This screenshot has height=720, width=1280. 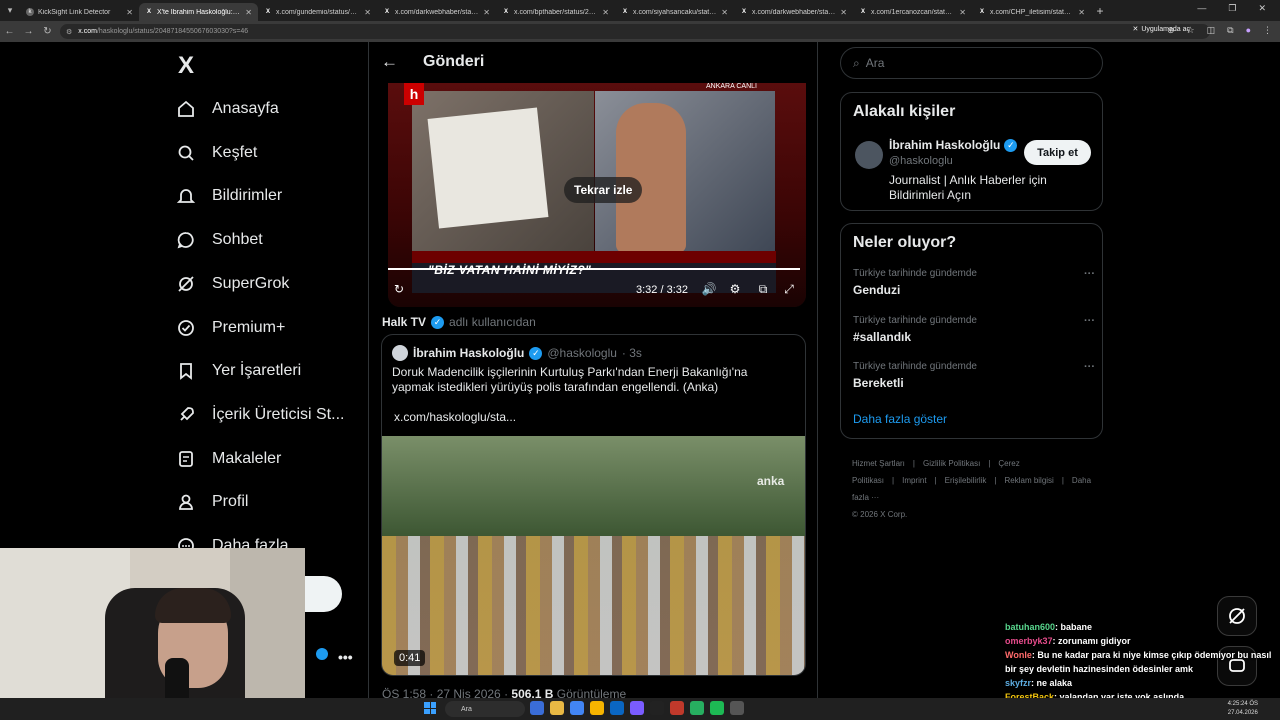 I want to click on trend-item: Türkiye tarihinde gündemde Bereketli ···, so click(x=974, y=375).